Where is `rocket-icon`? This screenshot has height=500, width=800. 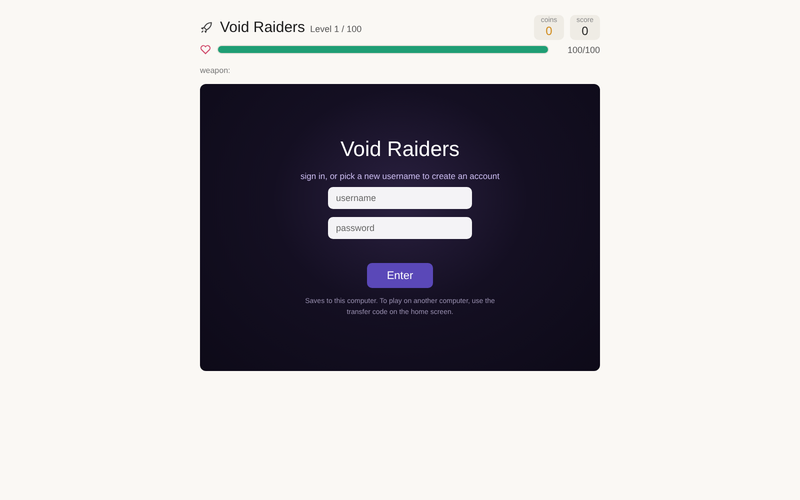 rocket-icon is located at coordinates (206, 27).